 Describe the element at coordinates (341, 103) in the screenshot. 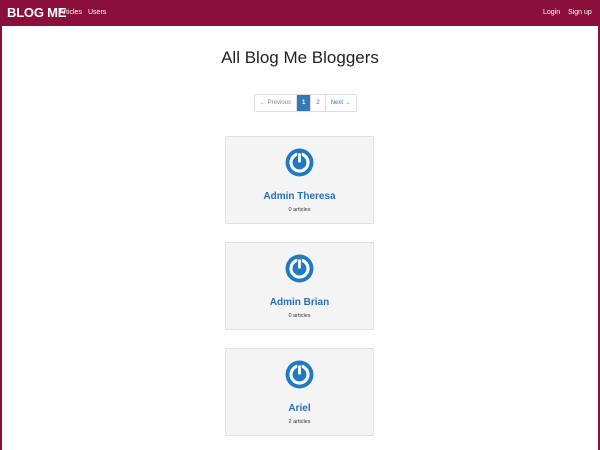

I see `pagination-next: Next →` at that location.